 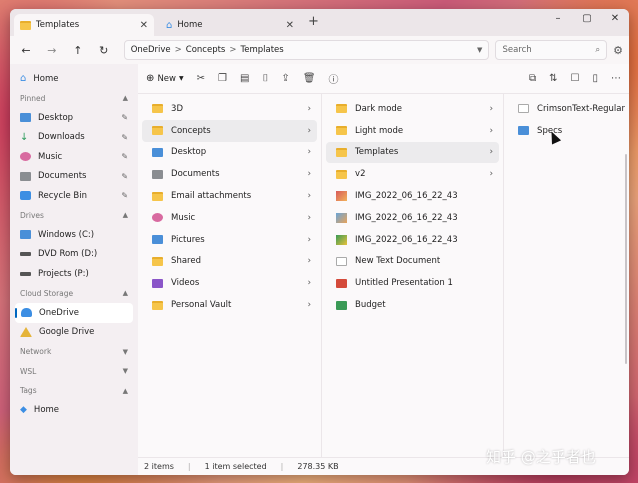 What do you see at coordinates (158, 240) in the screenshot?
I see `pictures-icon` at bounding box center [158, 240].